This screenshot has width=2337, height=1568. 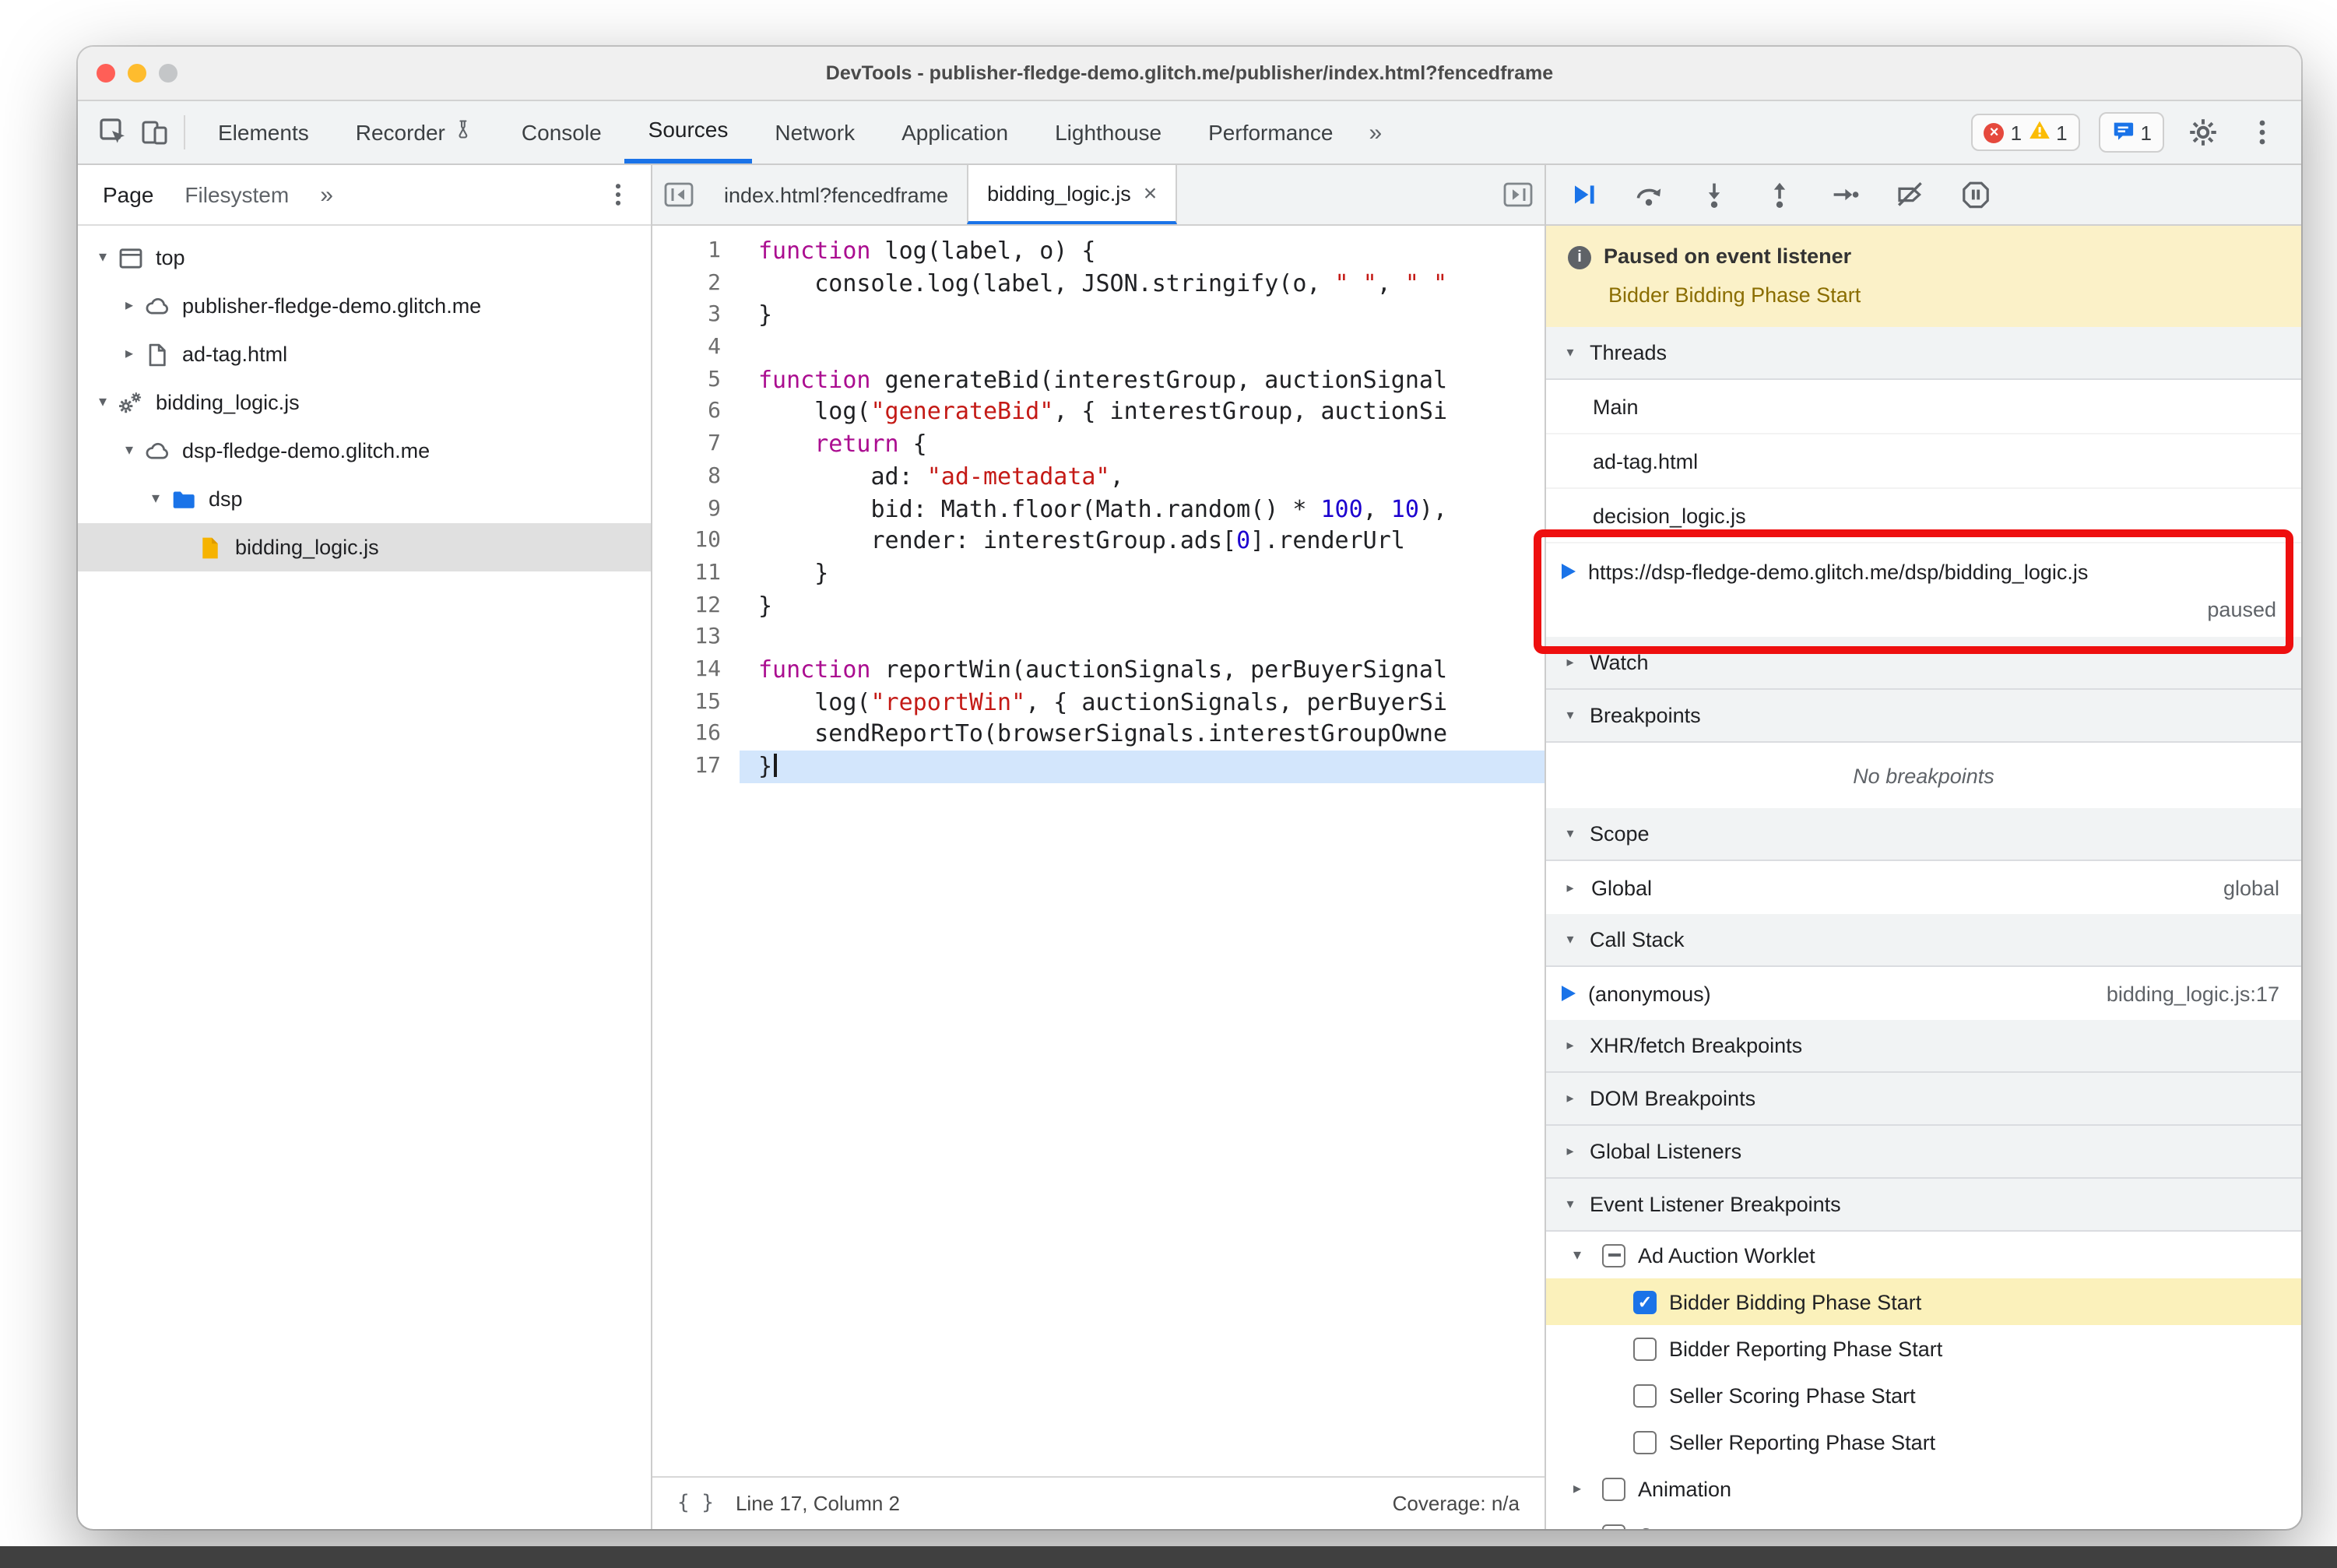 What do you see at coordinates (1645, 1348) in the screenshot?
I see `checkbox-bidder-reporting-phase-start` at bounding box center [1645, 1348].